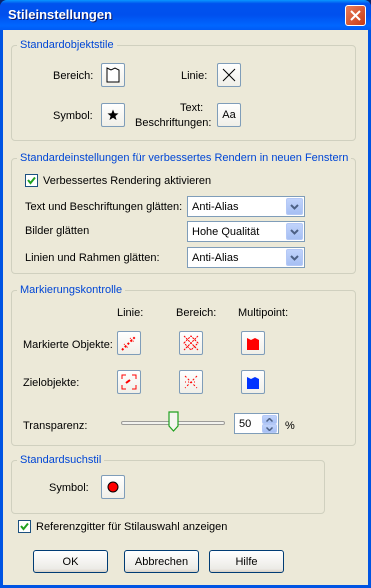 Image resolution: width=371 pixels, height=588 pixels. I want to click on marked-line-icon, so click(129, 343).